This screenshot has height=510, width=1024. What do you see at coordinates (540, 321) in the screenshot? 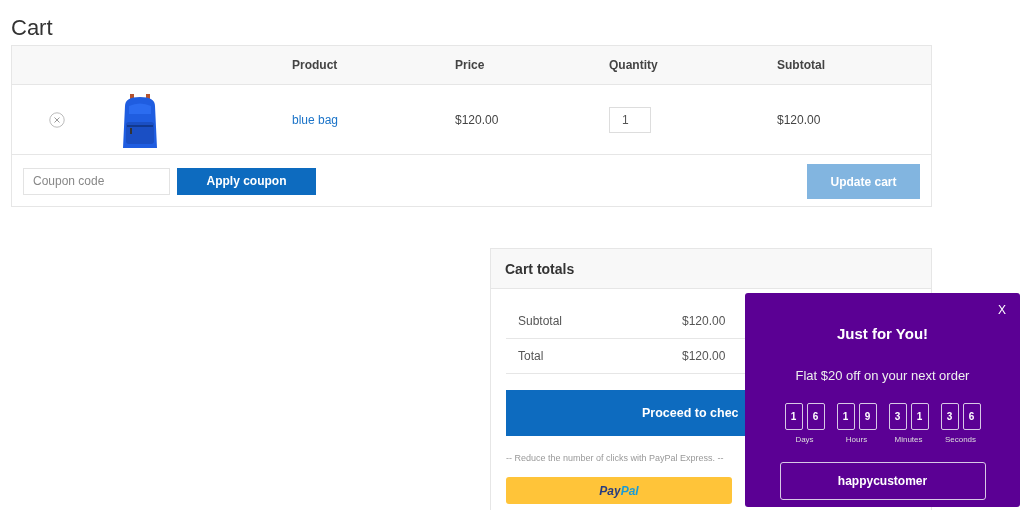
I see `totals-label: Subtotal` at bounding box center [540, 321].